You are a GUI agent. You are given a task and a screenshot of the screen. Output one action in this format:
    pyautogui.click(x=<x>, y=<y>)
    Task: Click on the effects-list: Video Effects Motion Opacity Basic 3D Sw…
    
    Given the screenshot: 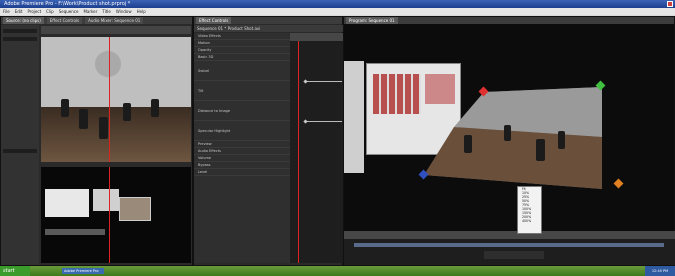 What is the action you would take?
    pyautogui.click(x=242, y=148)
    